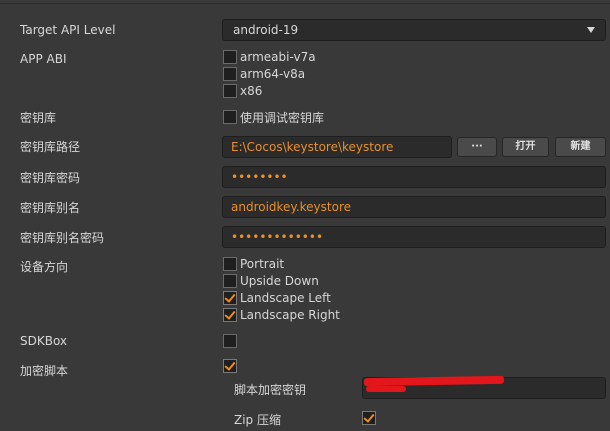  I want to click on landscape-right-label: Landscape Right, so click(290, 315).